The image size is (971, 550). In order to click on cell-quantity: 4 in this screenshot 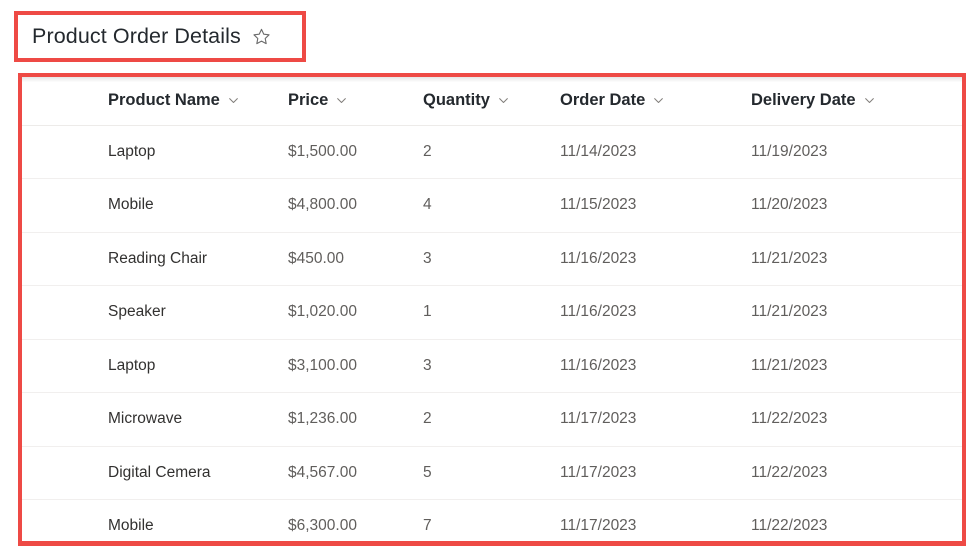, I will do `click(478, 205)`.